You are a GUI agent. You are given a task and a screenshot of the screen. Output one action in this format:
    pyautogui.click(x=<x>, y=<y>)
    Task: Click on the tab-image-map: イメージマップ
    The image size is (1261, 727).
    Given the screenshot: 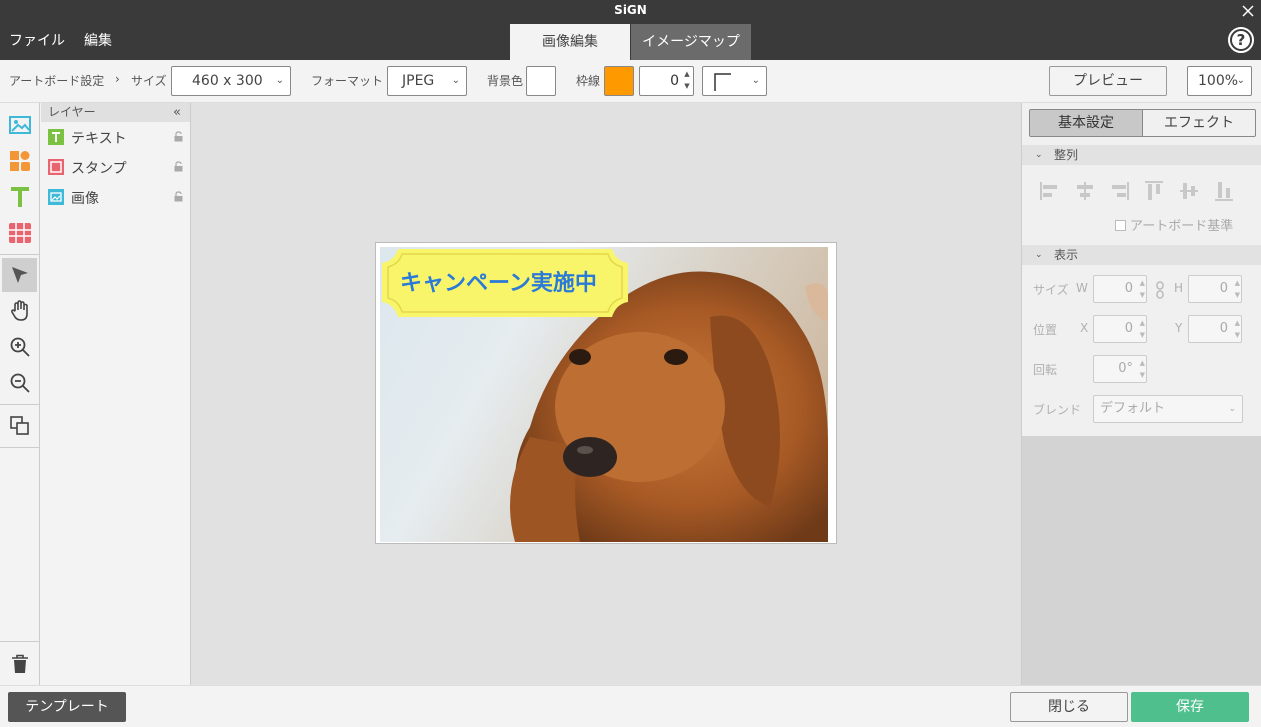 What is the action you would take?
    pyautogui.click(x=691, y=42)
    